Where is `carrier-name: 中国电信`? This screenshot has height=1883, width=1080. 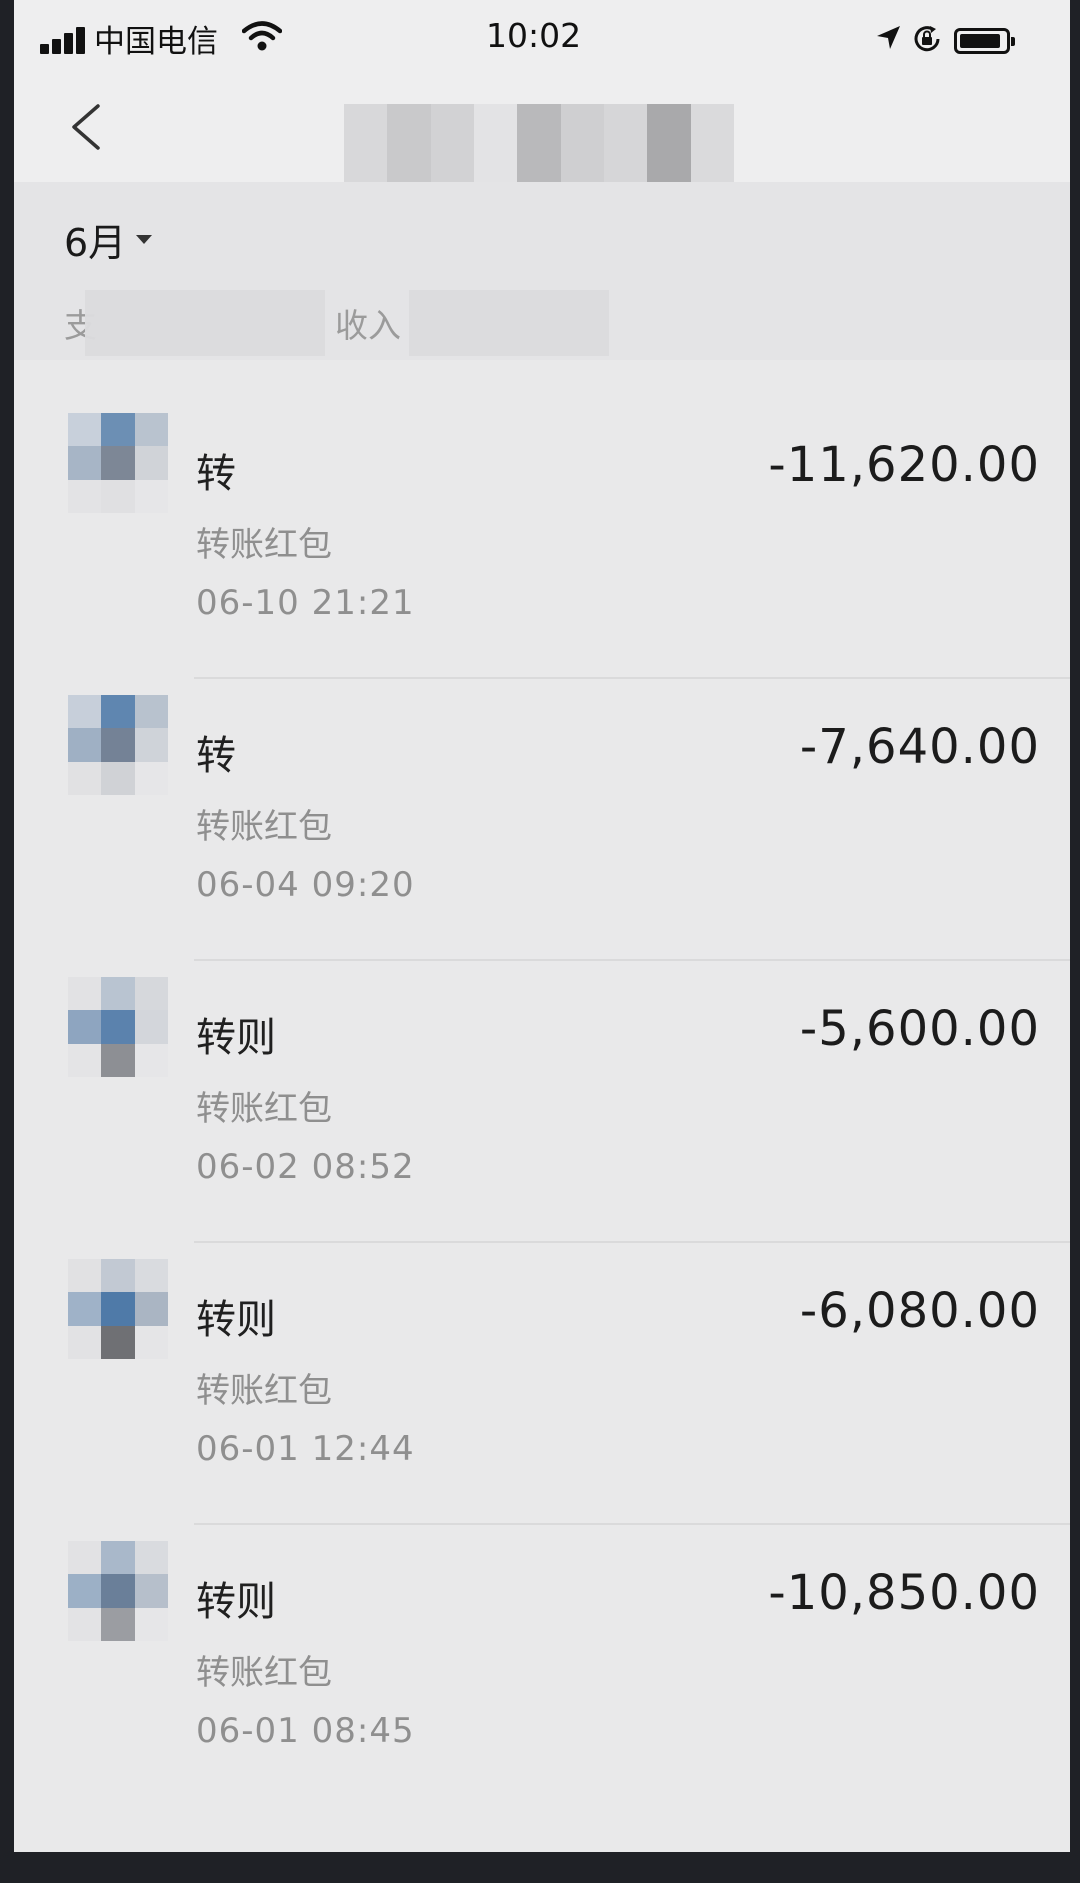
carrier-name: 中国电信 is located at coordinates (156, 42).